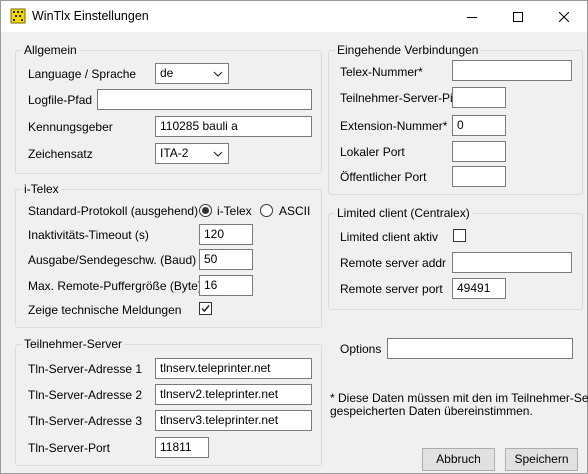 This screenshot has height=474, width=588. Describe the element at coordinates (88, 235) in the screenshot. I see `timeout-label: Inaktivitäts-Timeout (s)` at that location.